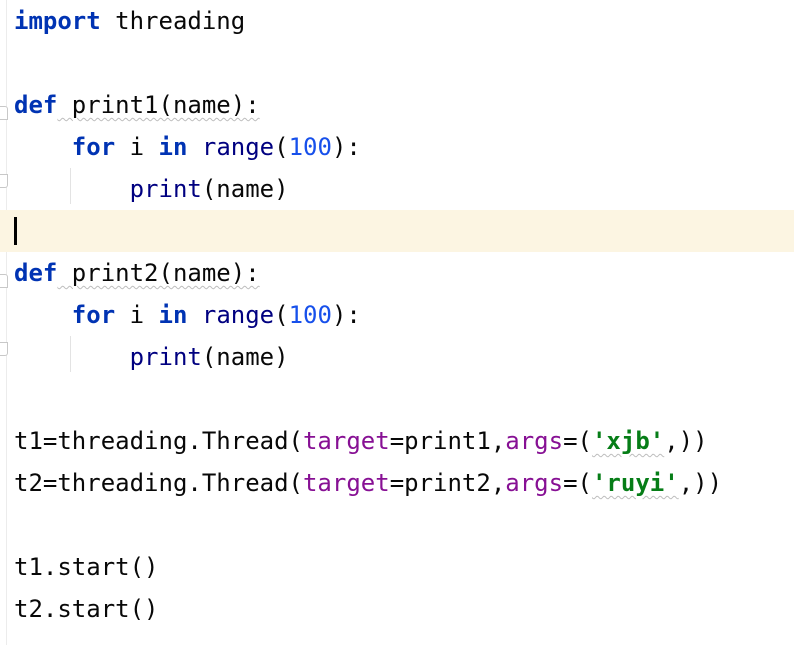  I want to click on code-line: t2.start(), so click(397, 609).